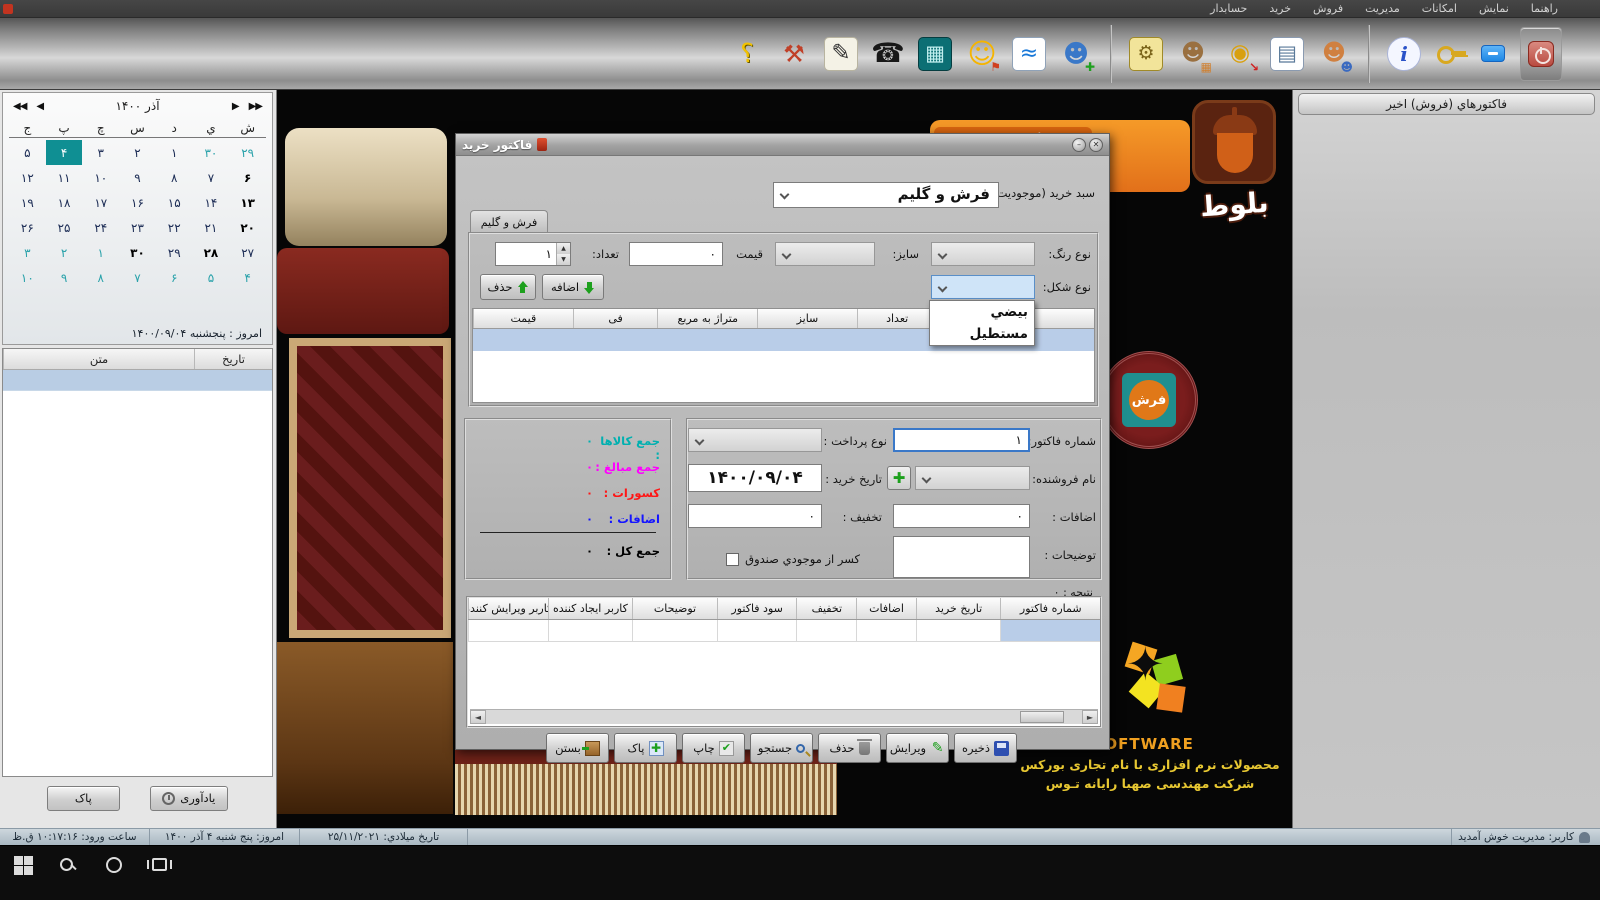 This screenshot has width=1600, height=900. What do you see at coordinates (825, 254) in the screenshot?
I see `size-combo` at bounding box center [825, 254].